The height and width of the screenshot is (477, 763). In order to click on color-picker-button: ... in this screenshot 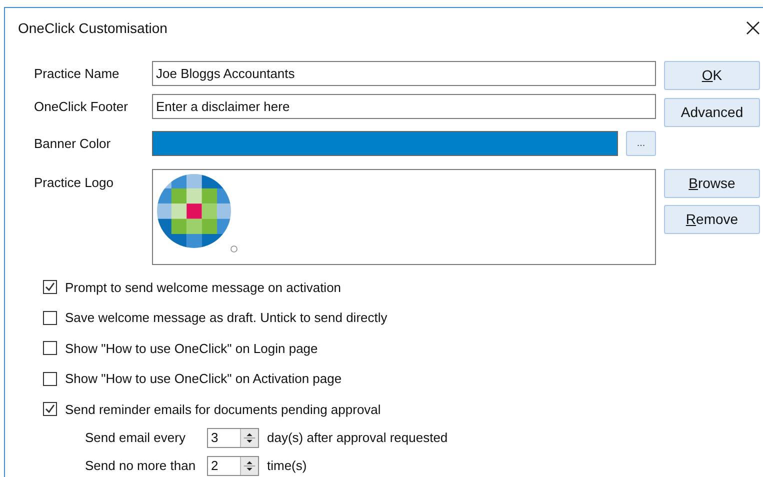, I will do `click(641, 143)`.